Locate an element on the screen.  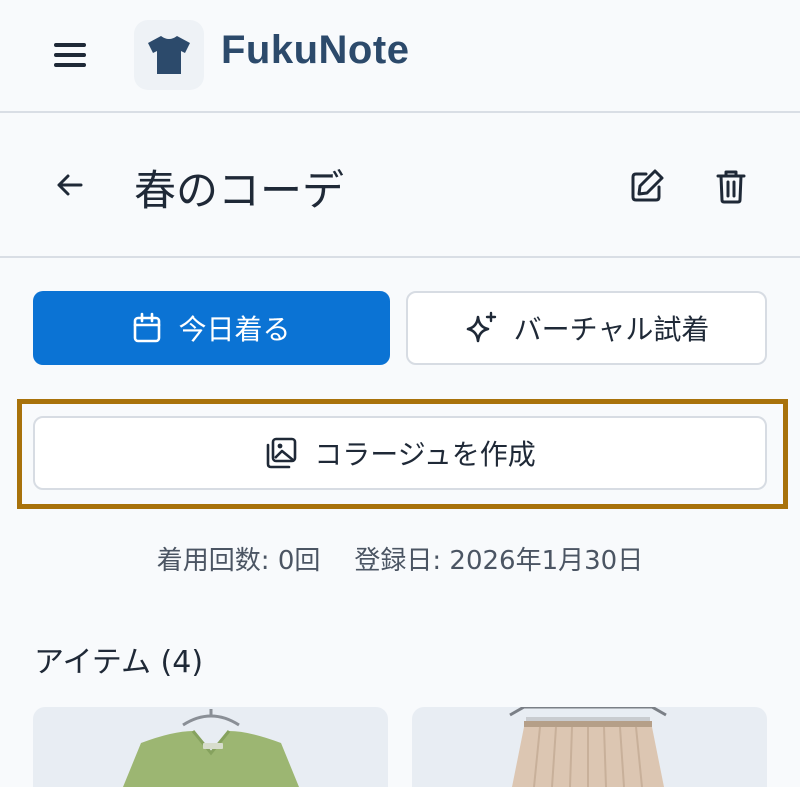
virtual-tryon-label: バーチャル試着 is located at coordinates (611, 329).